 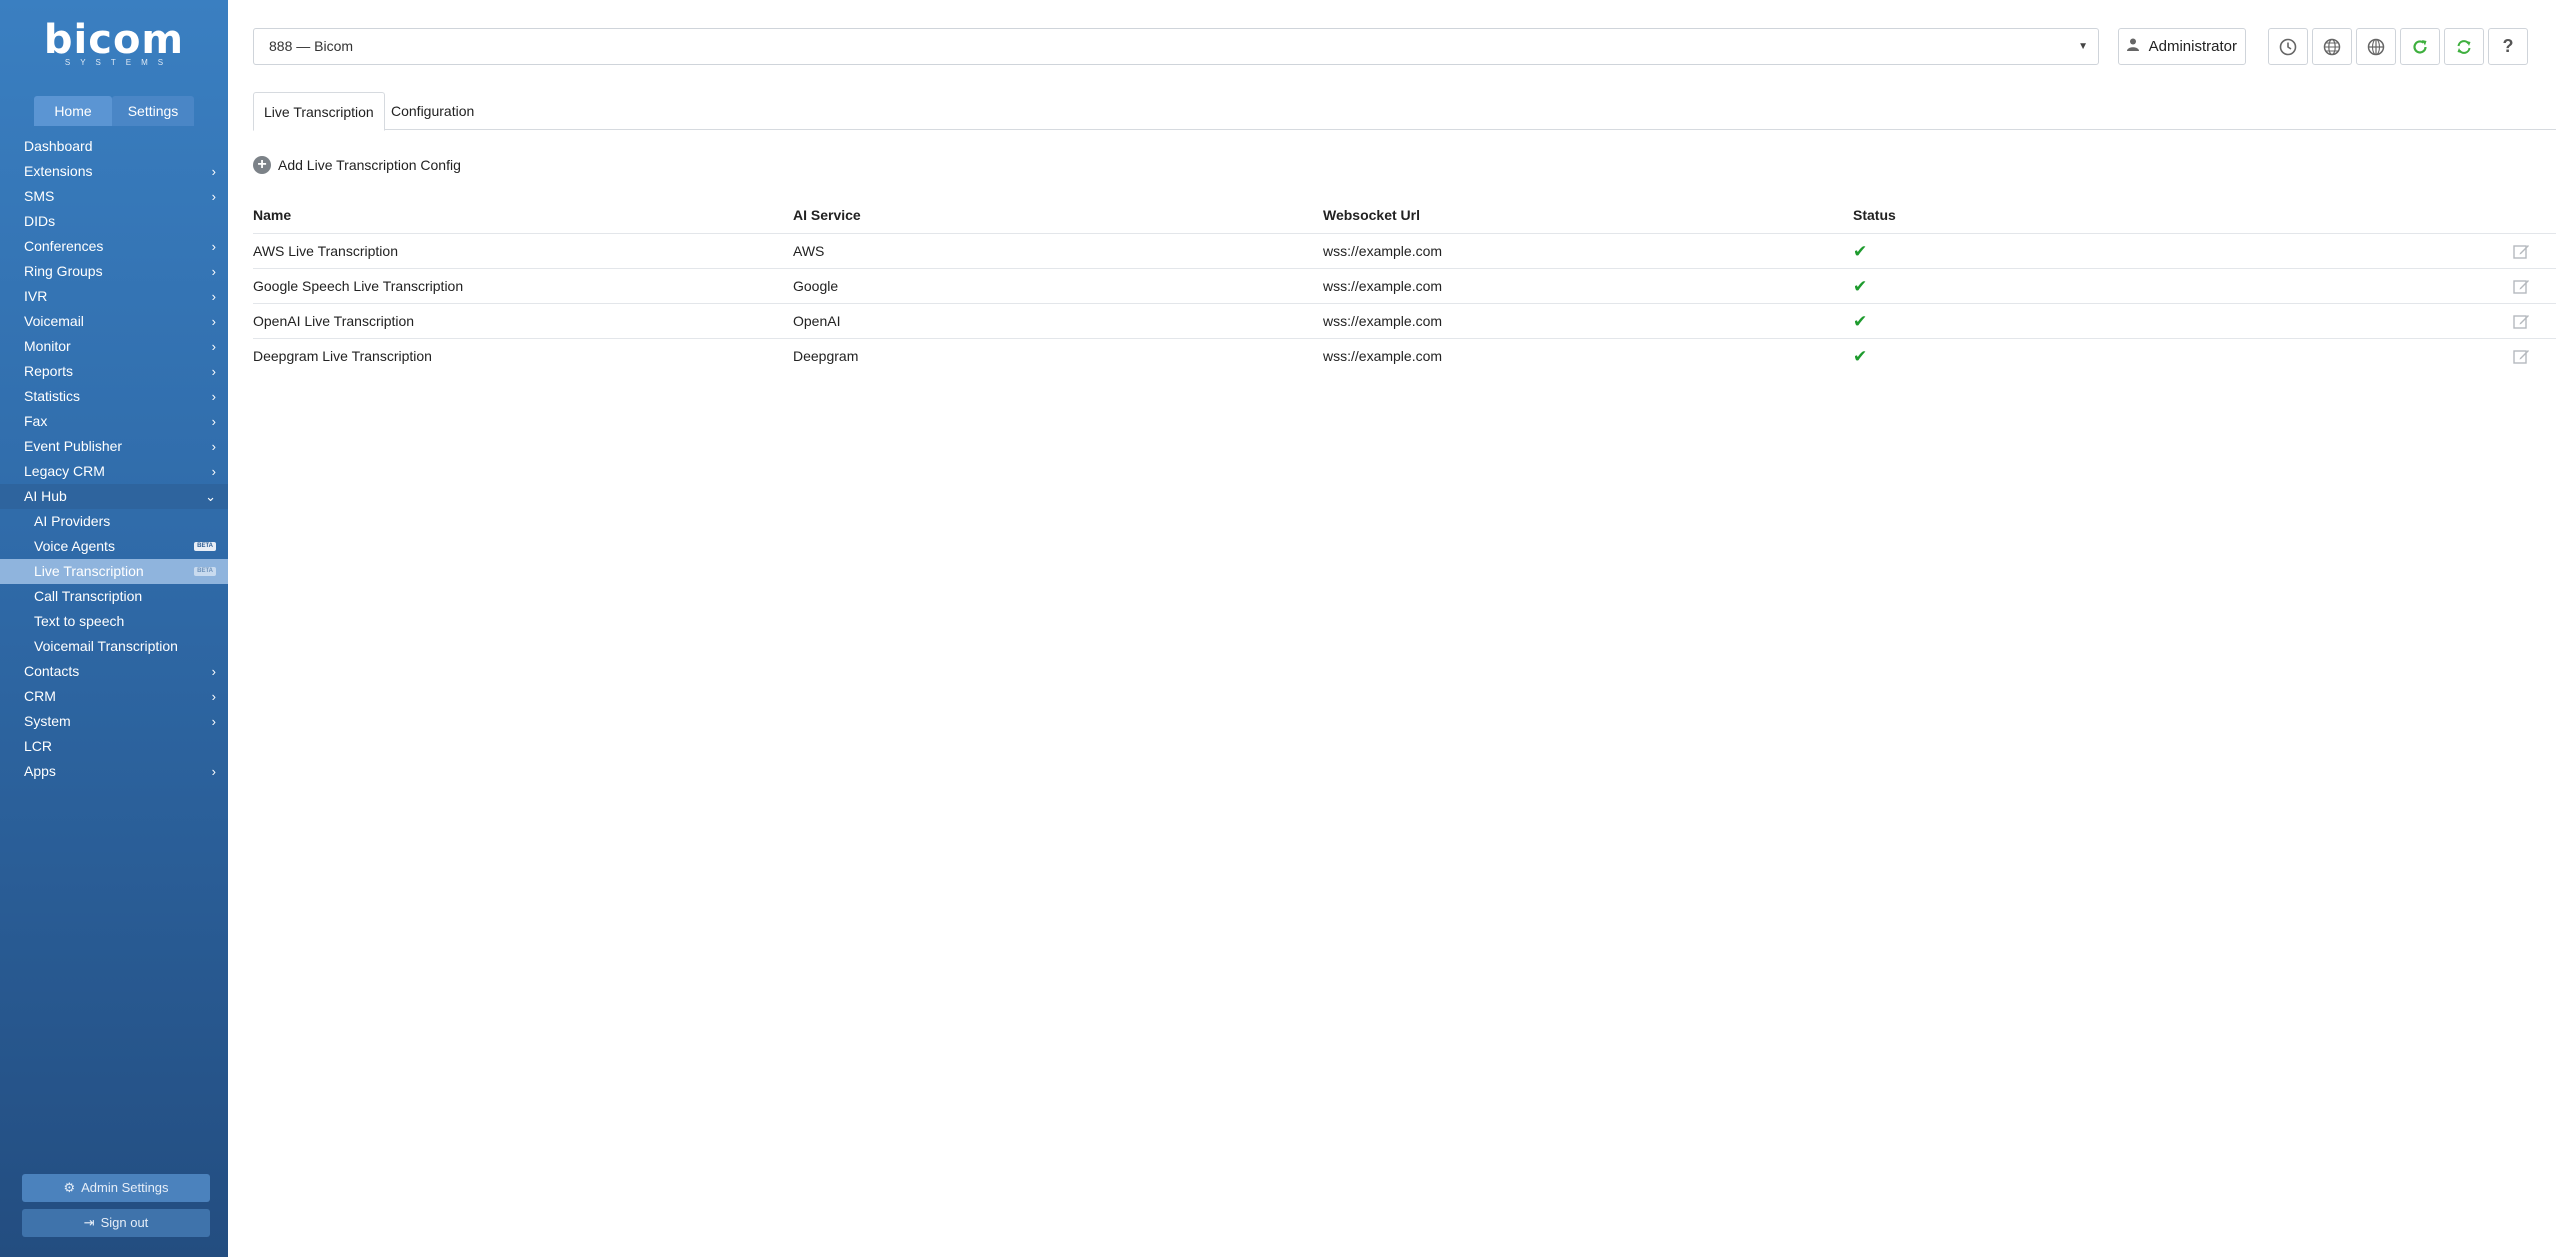 What do you see at coordinates (49, 371) in the screenshot?
I see `sidebar-item-label: Reports` at bounding box center [49, 371].